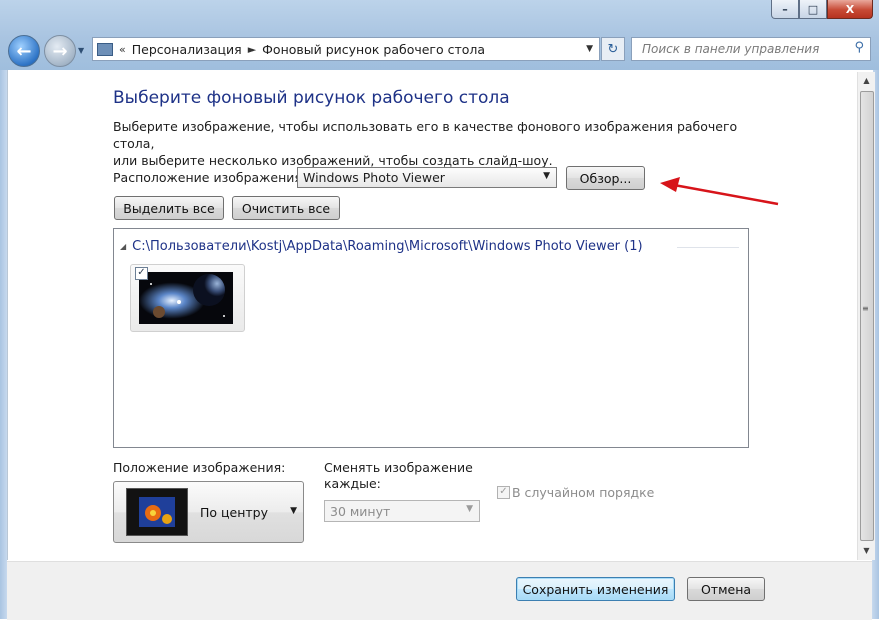  What do you see at coordinates (865, 308) in the screenshot?
I see `scrollbar-grip-icon: ≡` at bounding box center [865, 308].